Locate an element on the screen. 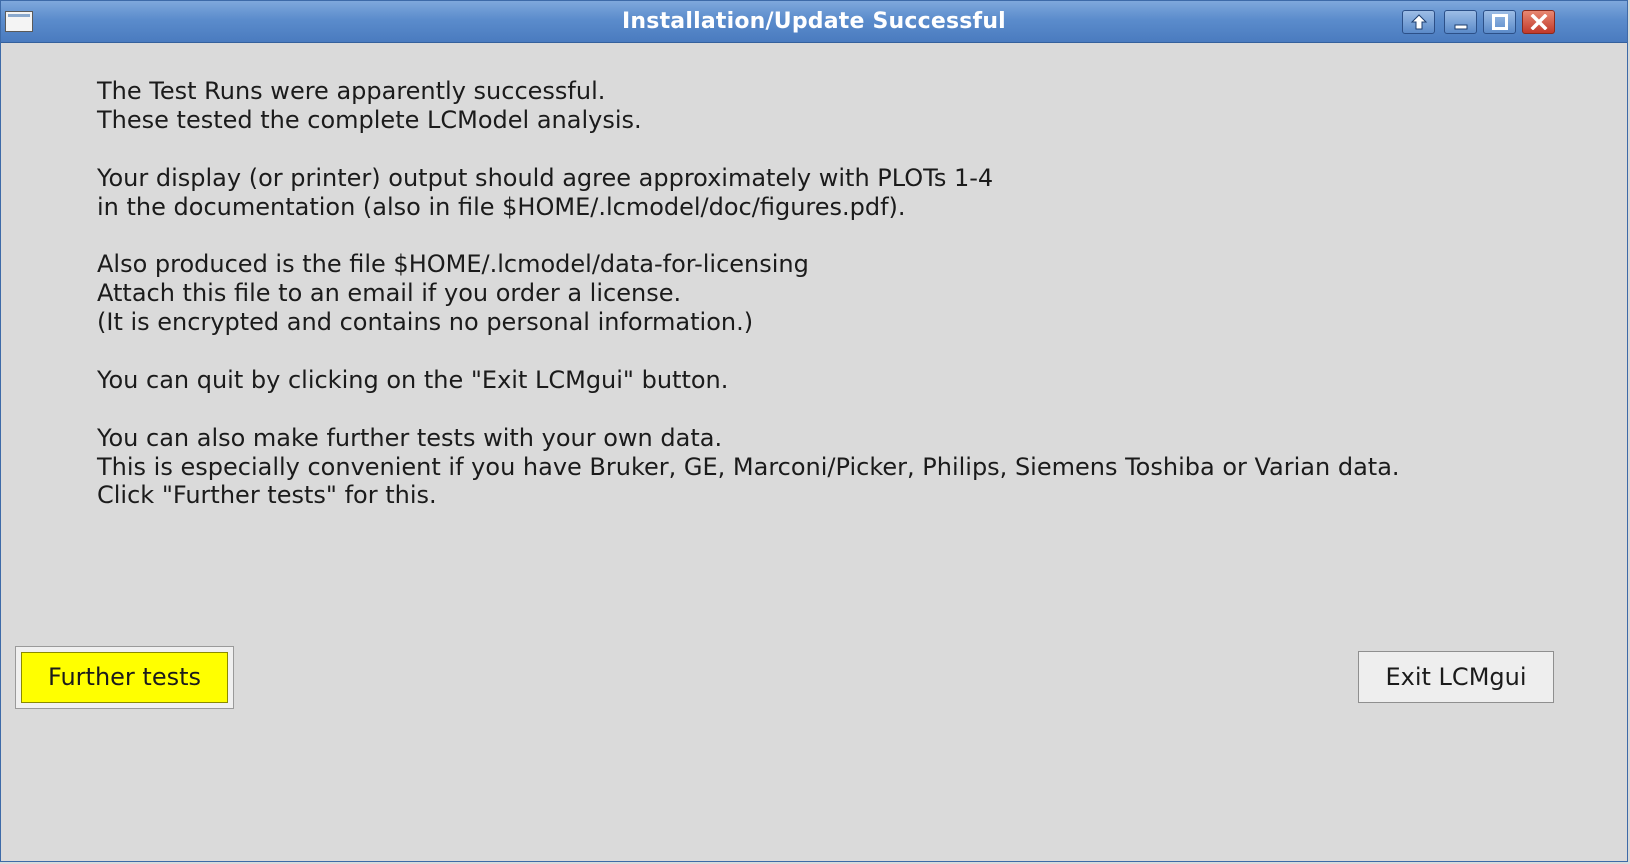 This screenshot has height=864, width=1630. further-tests-button: Further tests is located at coordinates (124, 677).